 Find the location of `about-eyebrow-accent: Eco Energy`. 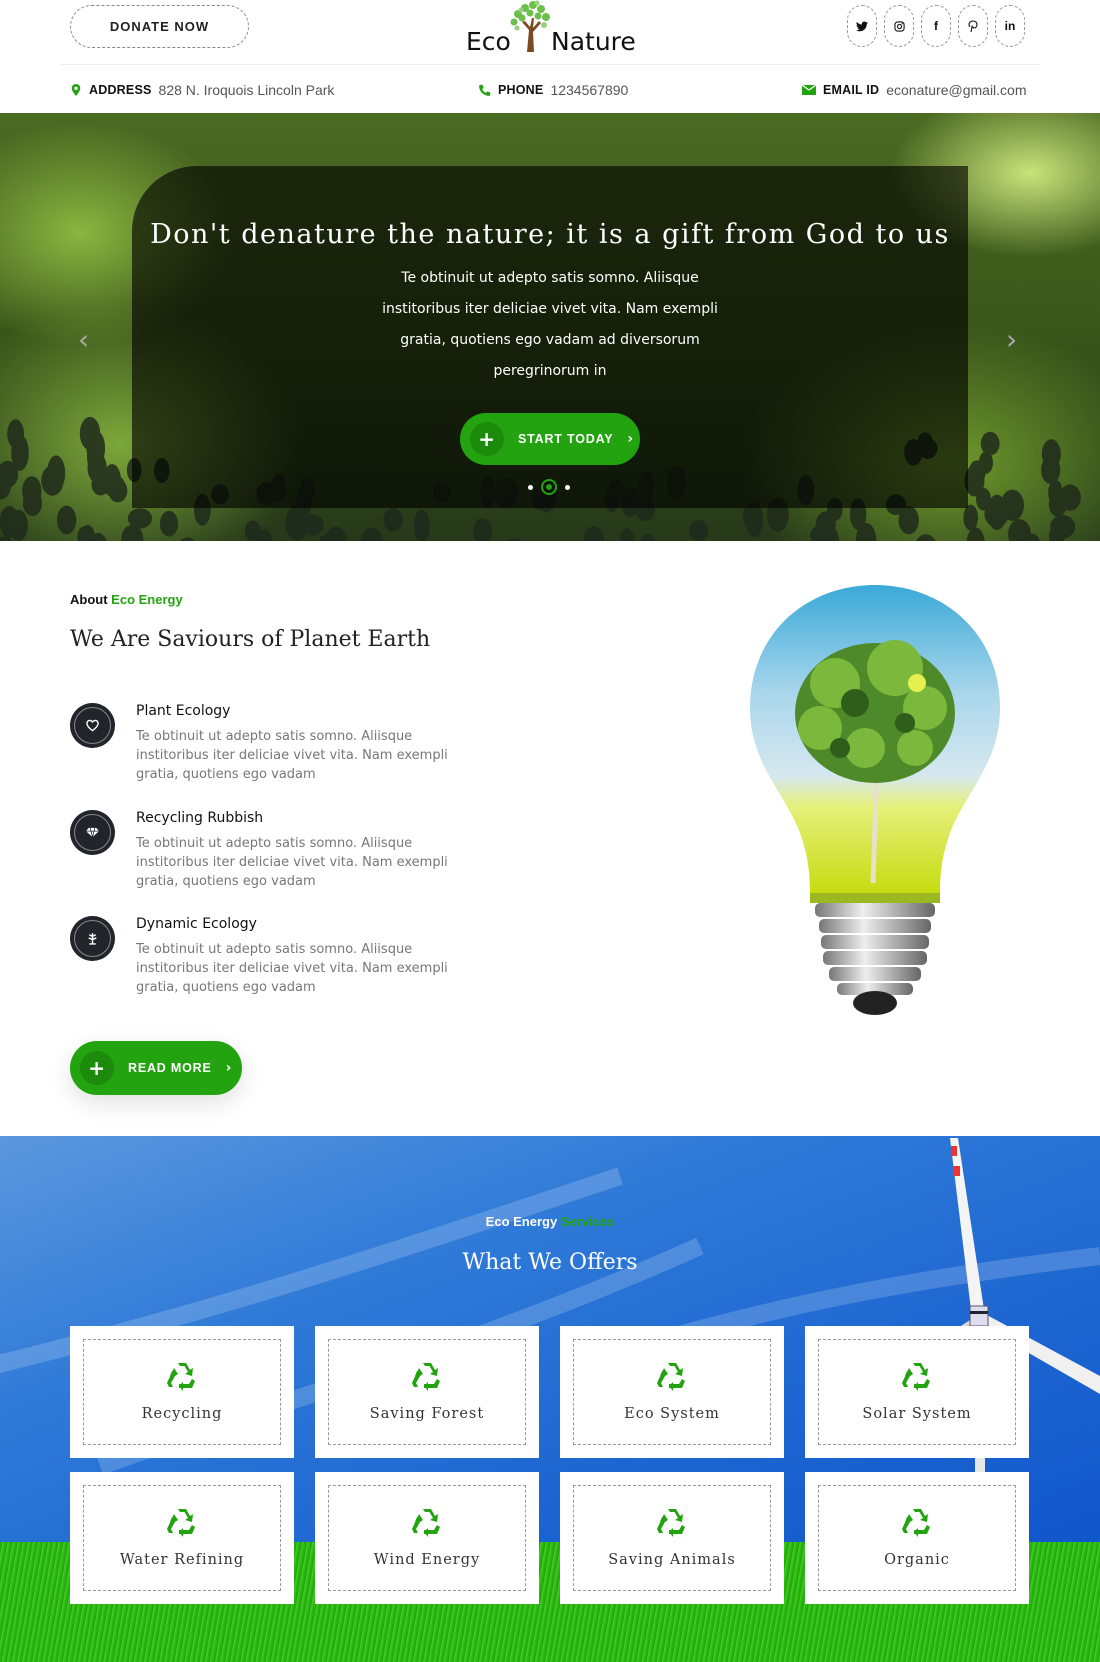

about-eyebrow-accent: Eco Energy is located at coordinates (147, 599).